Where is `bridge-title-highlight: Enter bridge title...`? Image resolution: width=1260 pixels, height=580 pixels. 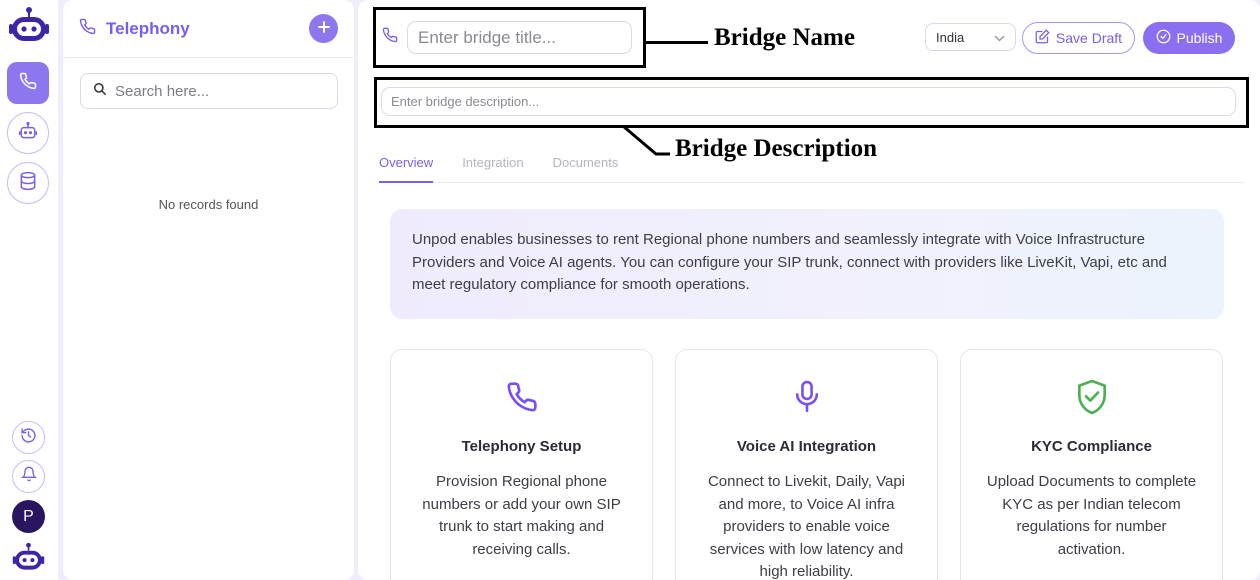
bridge-title-highlight: Enter bridge title... is located at coordinates (509, 37).